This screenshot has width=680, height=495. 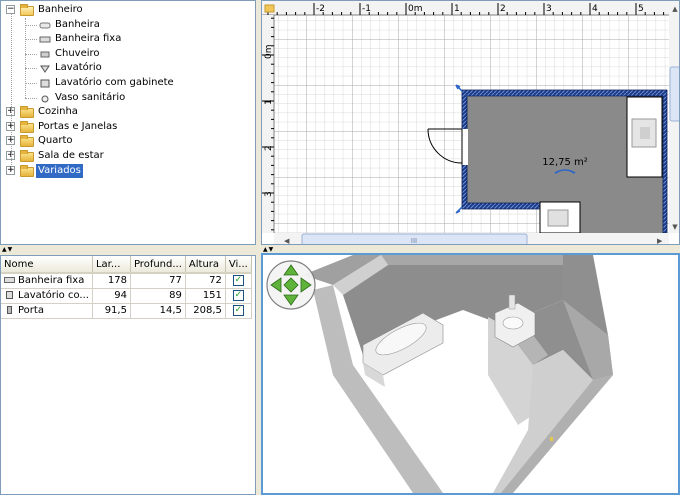 What do you see at coordinates (11, 310) in the screenshot?
I see `door-icon` at bounding box center [11, 310].